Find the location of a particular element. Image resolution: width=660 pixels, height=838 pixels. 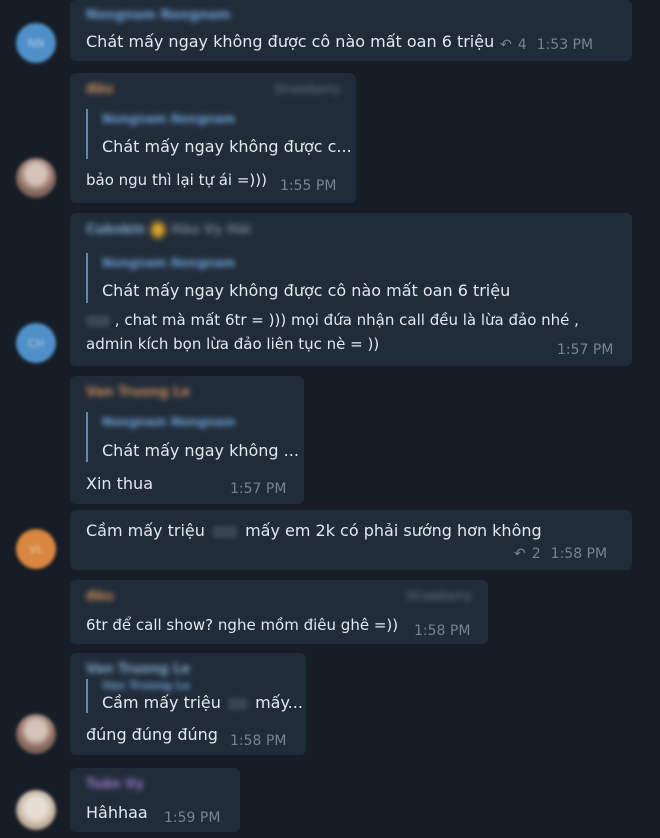

sender-extra: Hào Vy Hải is located at coordinates (211, 230).